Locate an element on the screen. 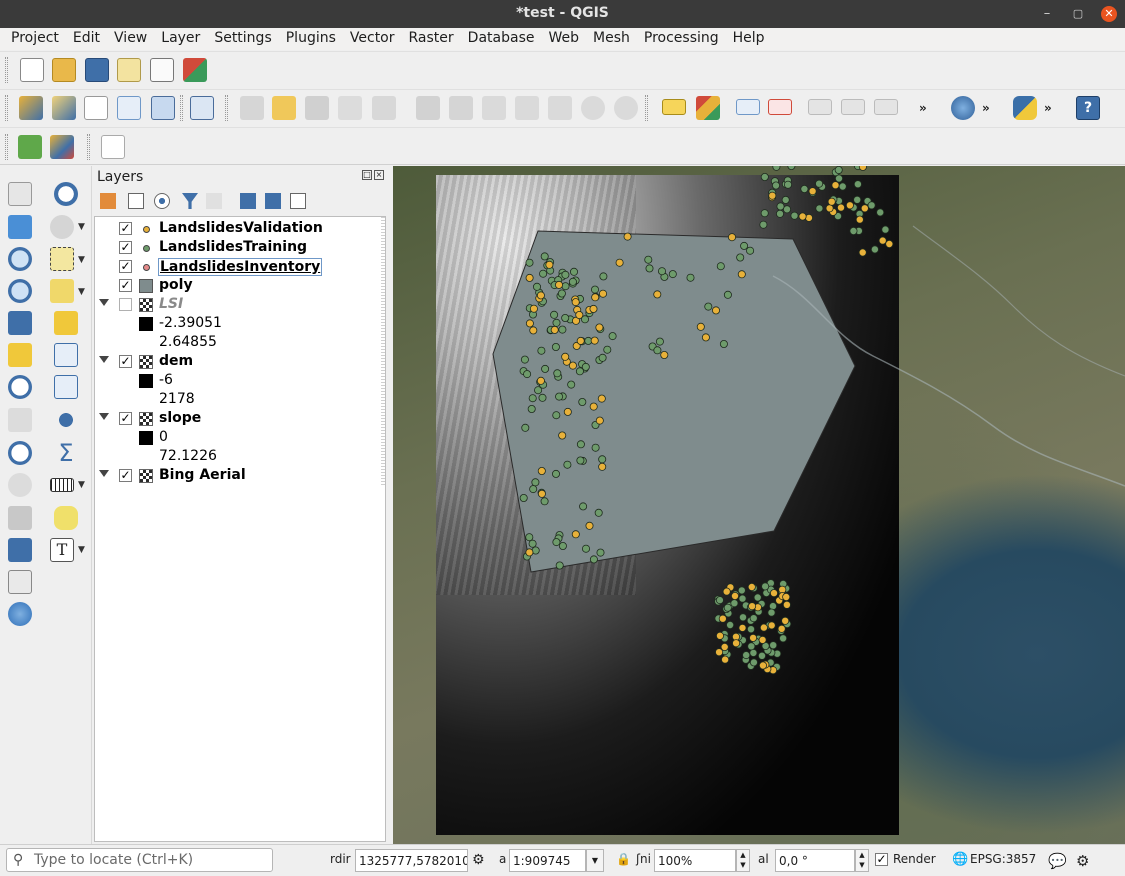  toggle-extents-icon: ⚙ is located at coordinates (478, 860).